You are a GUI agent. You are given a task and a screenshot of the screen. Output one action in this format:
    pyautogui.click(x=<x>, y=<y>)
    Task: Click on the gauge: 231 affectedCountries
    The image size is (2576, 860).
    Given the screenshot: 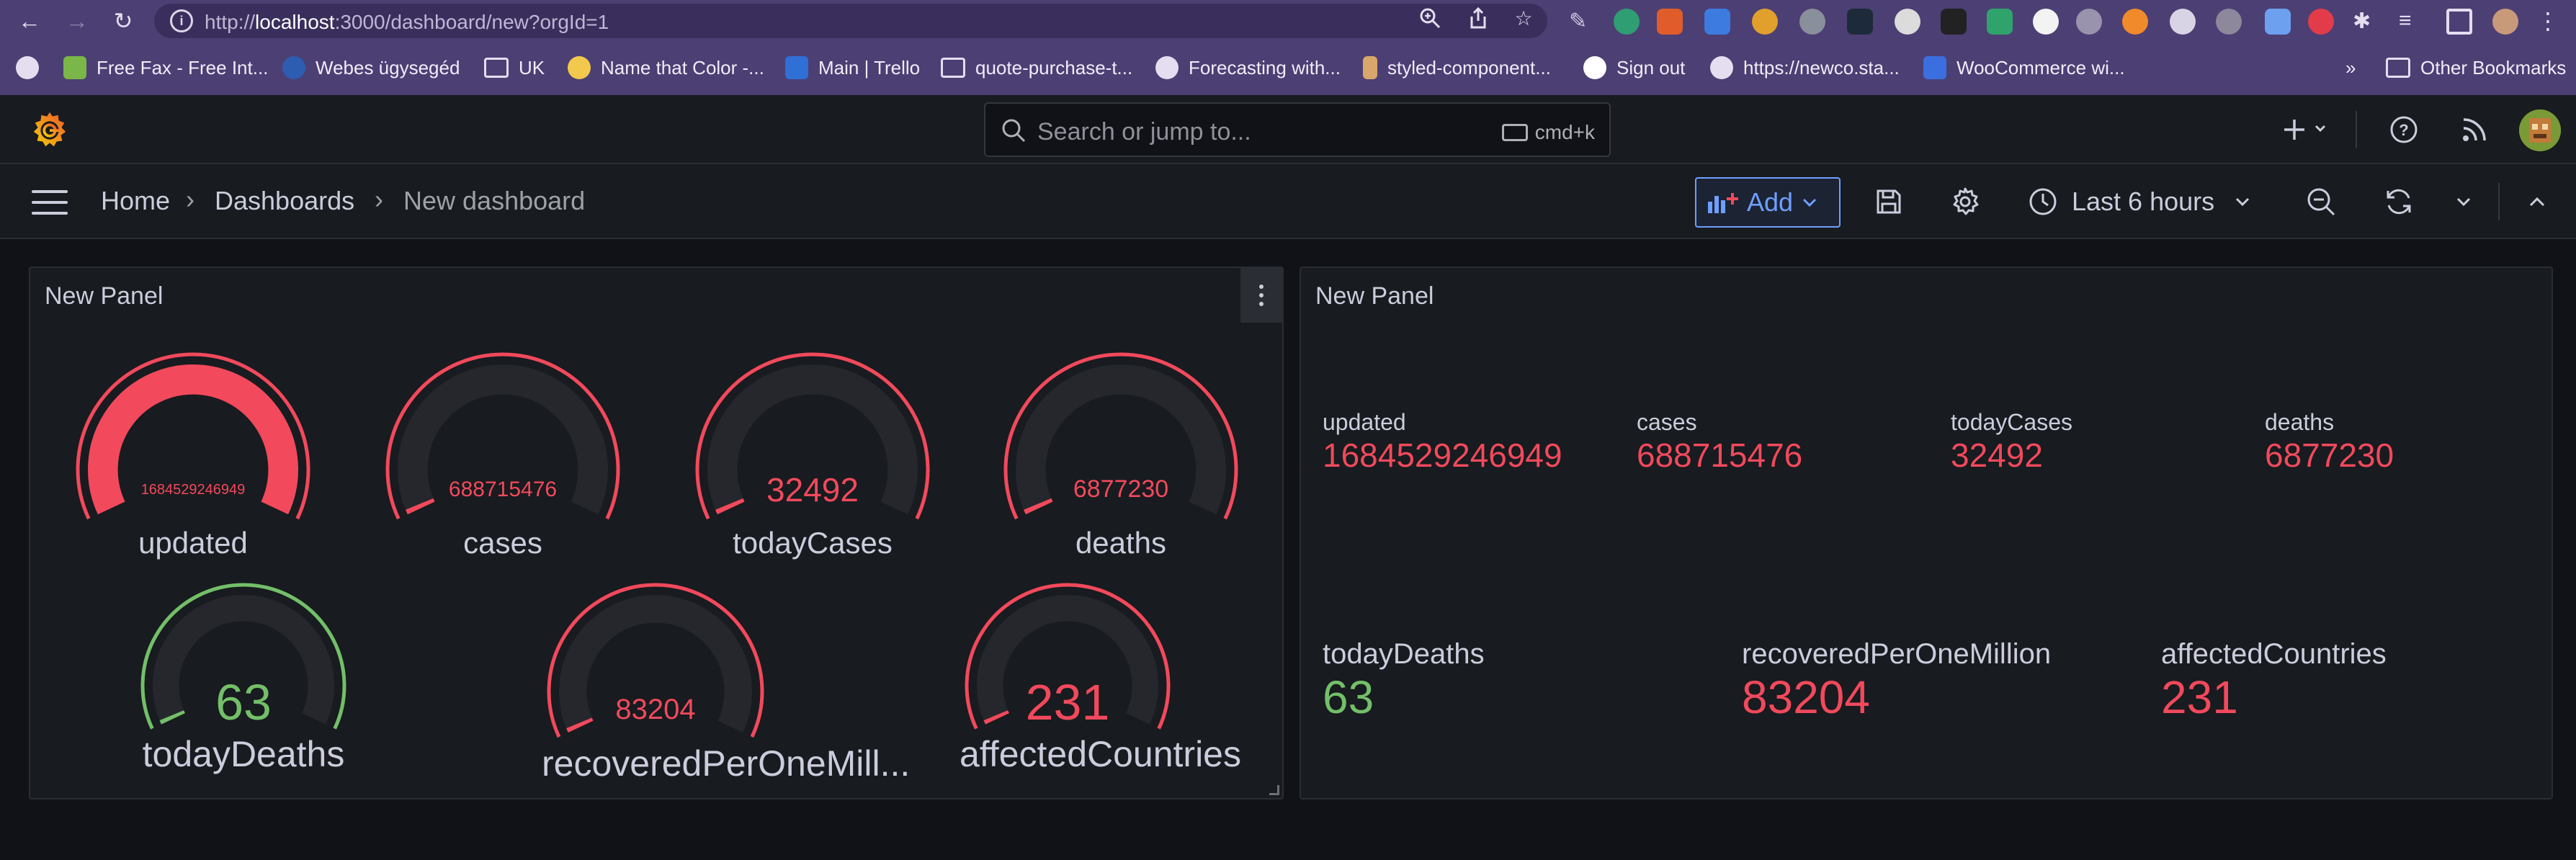 What is the action you would take?
    pyautogui.click(x=1100, y=687)
    